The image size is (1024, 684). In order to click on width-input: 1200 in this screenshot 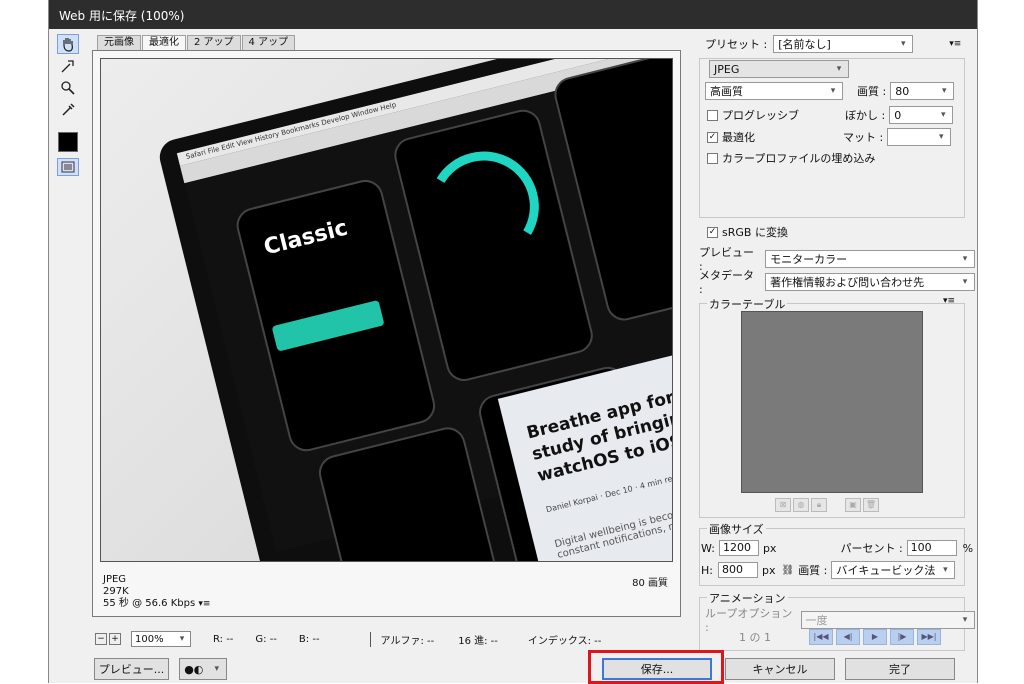, I will do `click(738, 548)`.